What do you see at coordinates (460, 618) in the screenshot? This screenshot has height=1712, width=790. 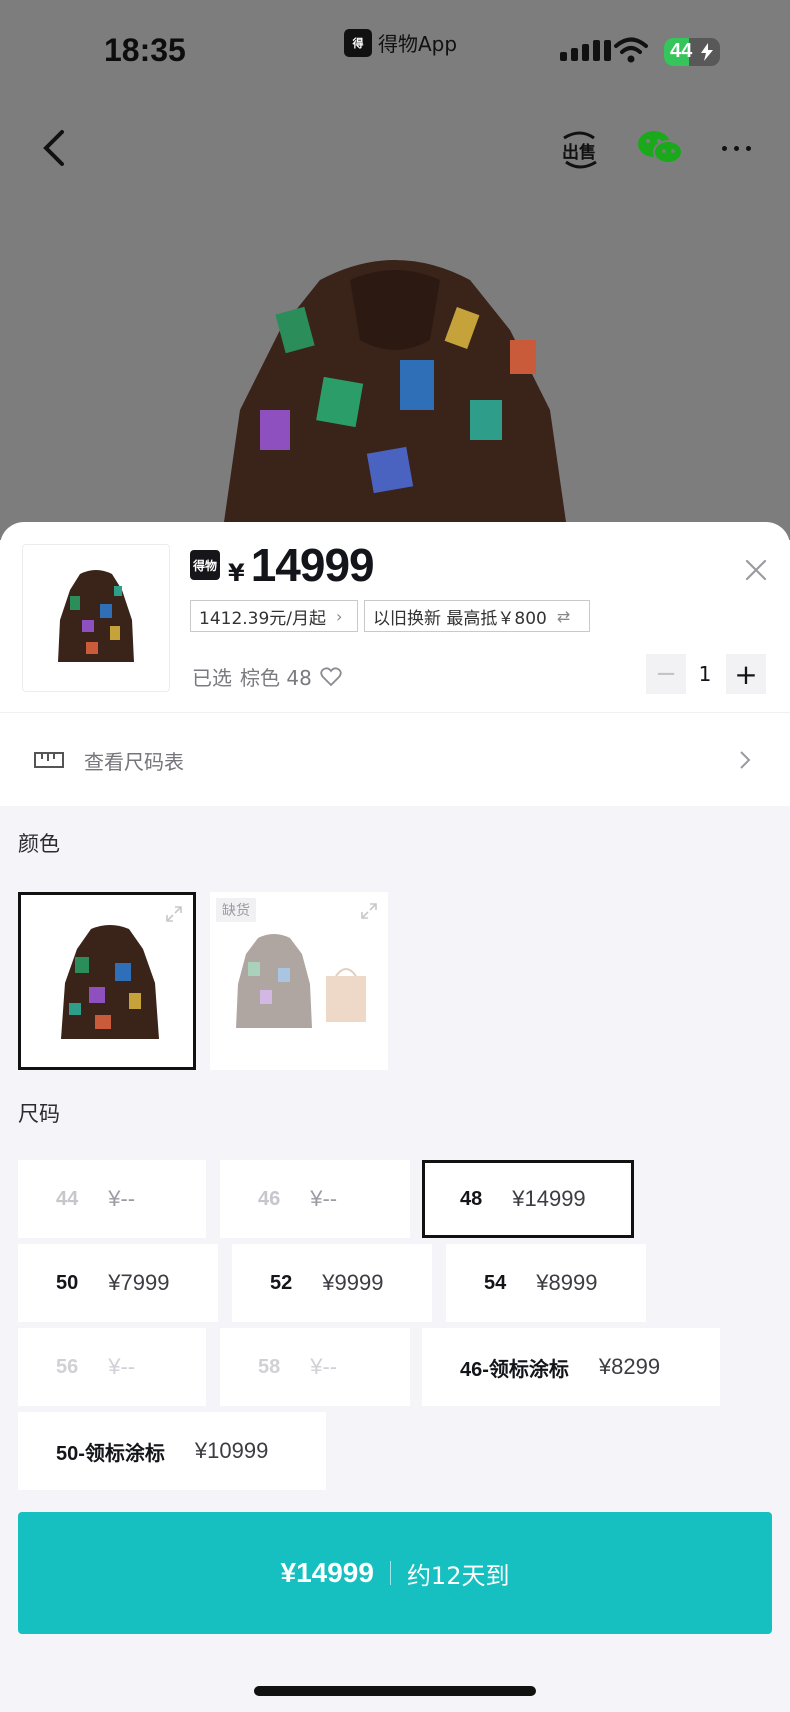 I see `trade-in-text: 以旧换新 最高抵￥800` at bounding box center [460, 618].